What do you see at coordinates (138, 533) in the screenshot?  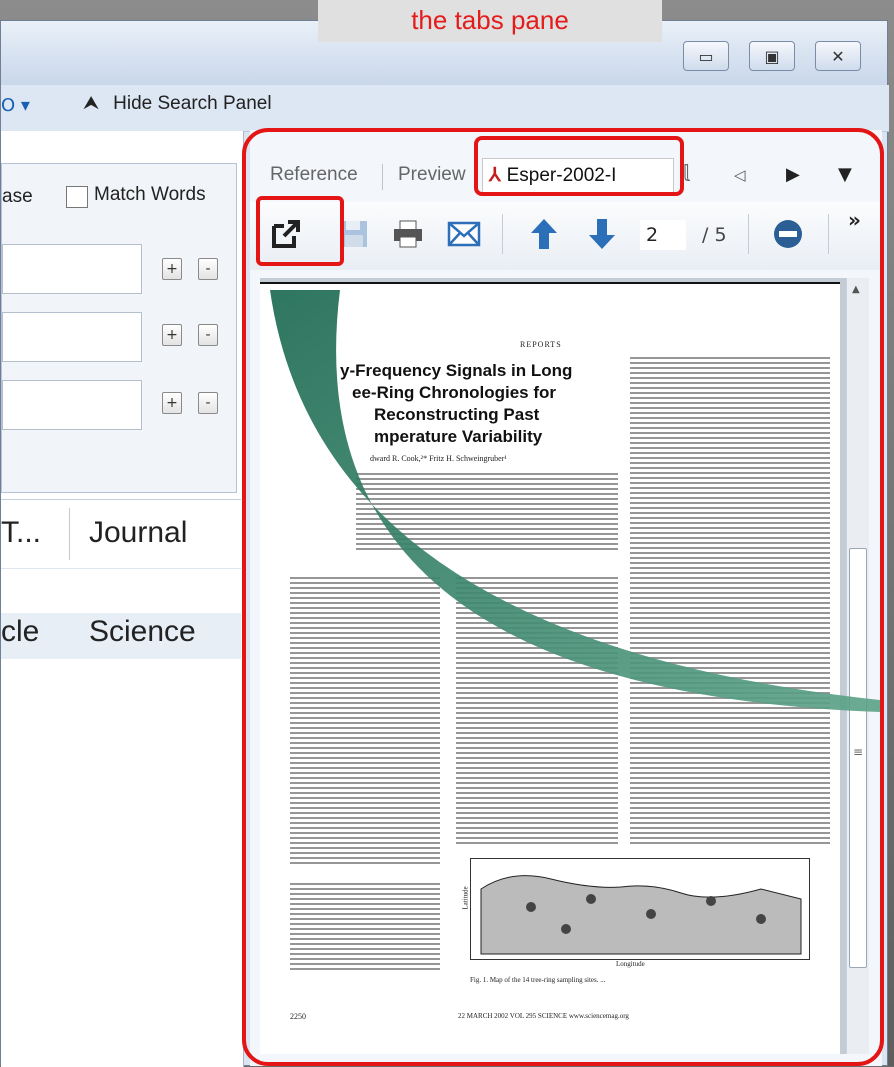 I see `column-journal: Journal` at bounding box center [138, 533].